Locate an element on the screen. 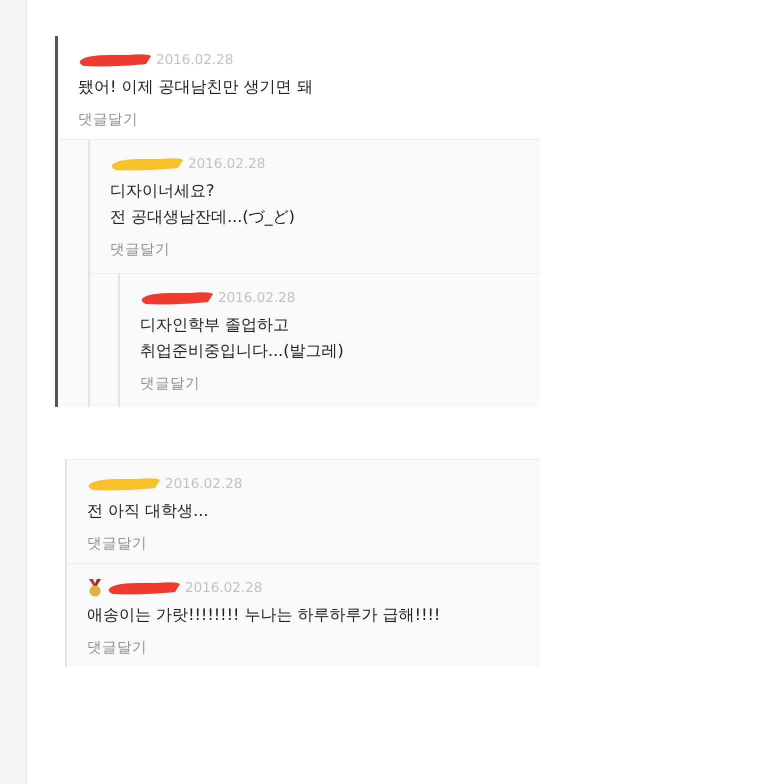  medal-icon is located at coordinates (95, 588).